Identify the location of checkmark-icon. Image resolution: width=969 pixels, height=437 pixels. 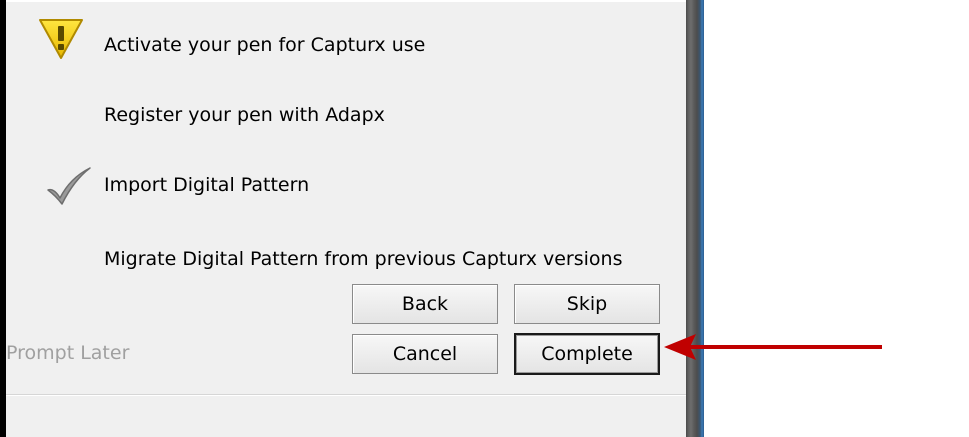
(69, 186).